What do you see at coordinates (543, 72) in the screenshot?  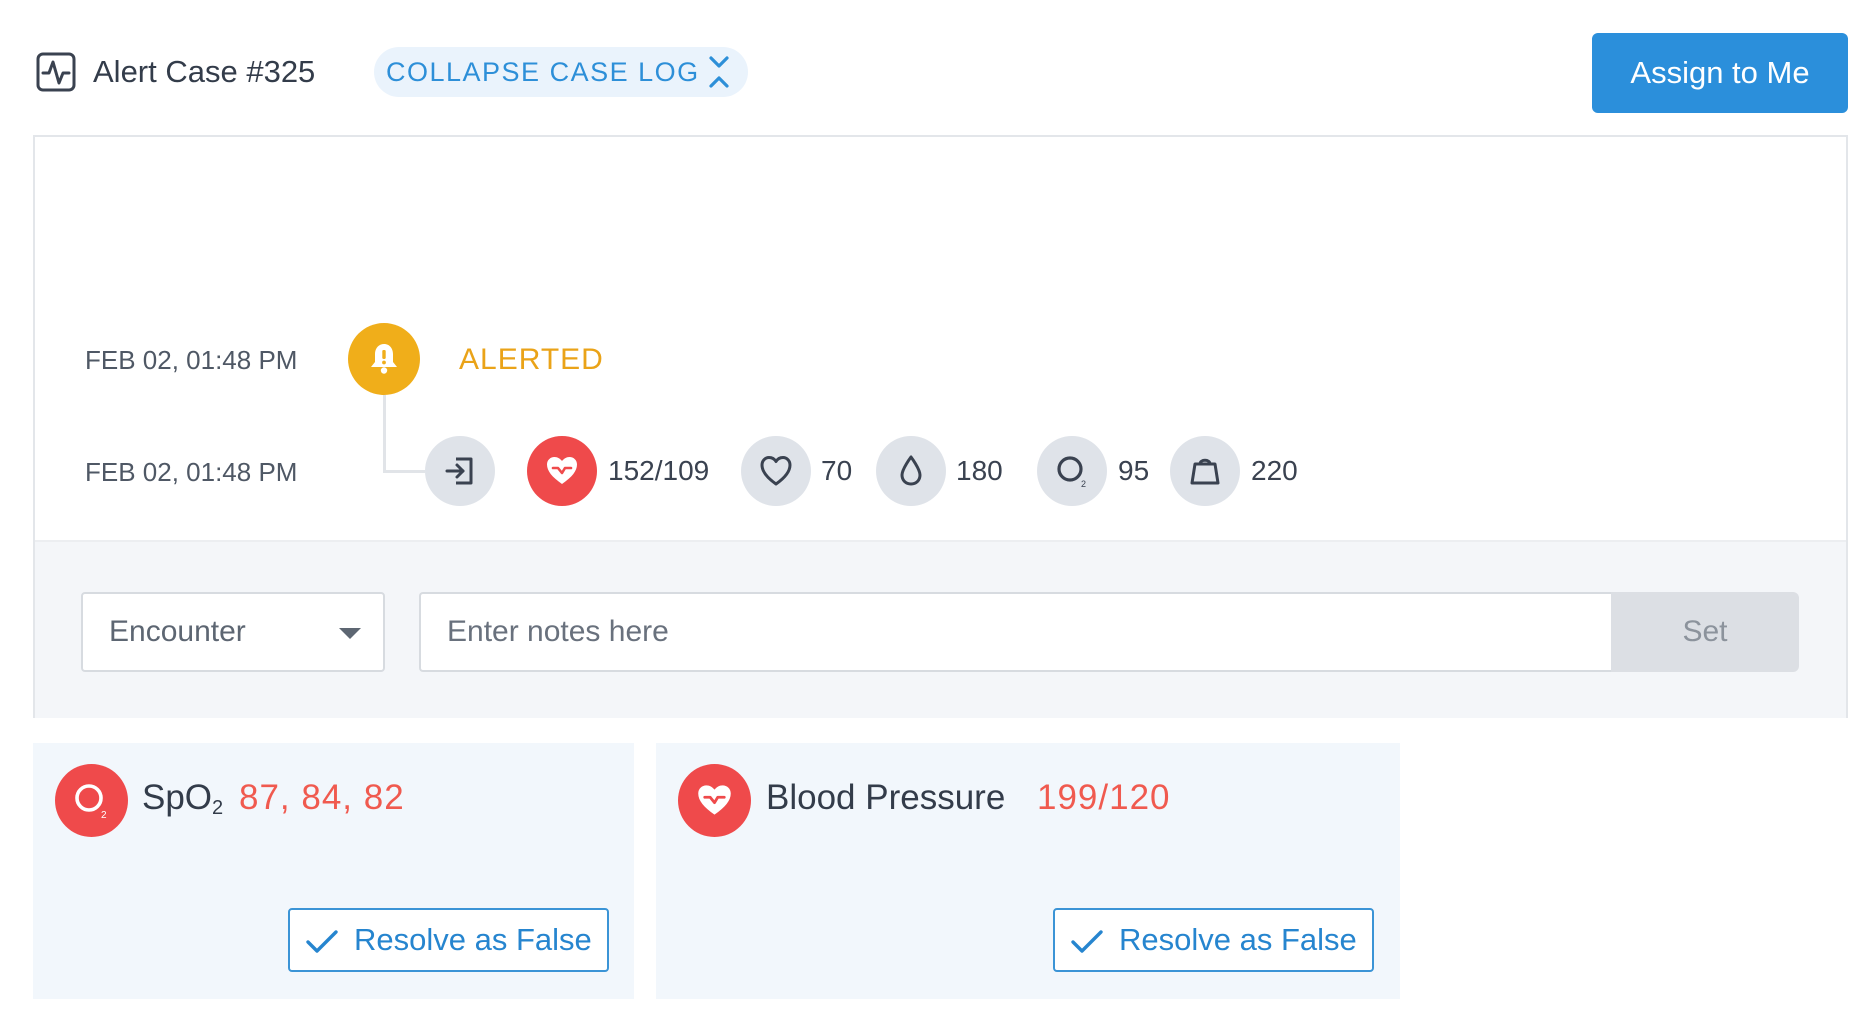 I see `collapse-case-log-label: COLLAPSE CASE LOG` at bounding box center [543, 72].